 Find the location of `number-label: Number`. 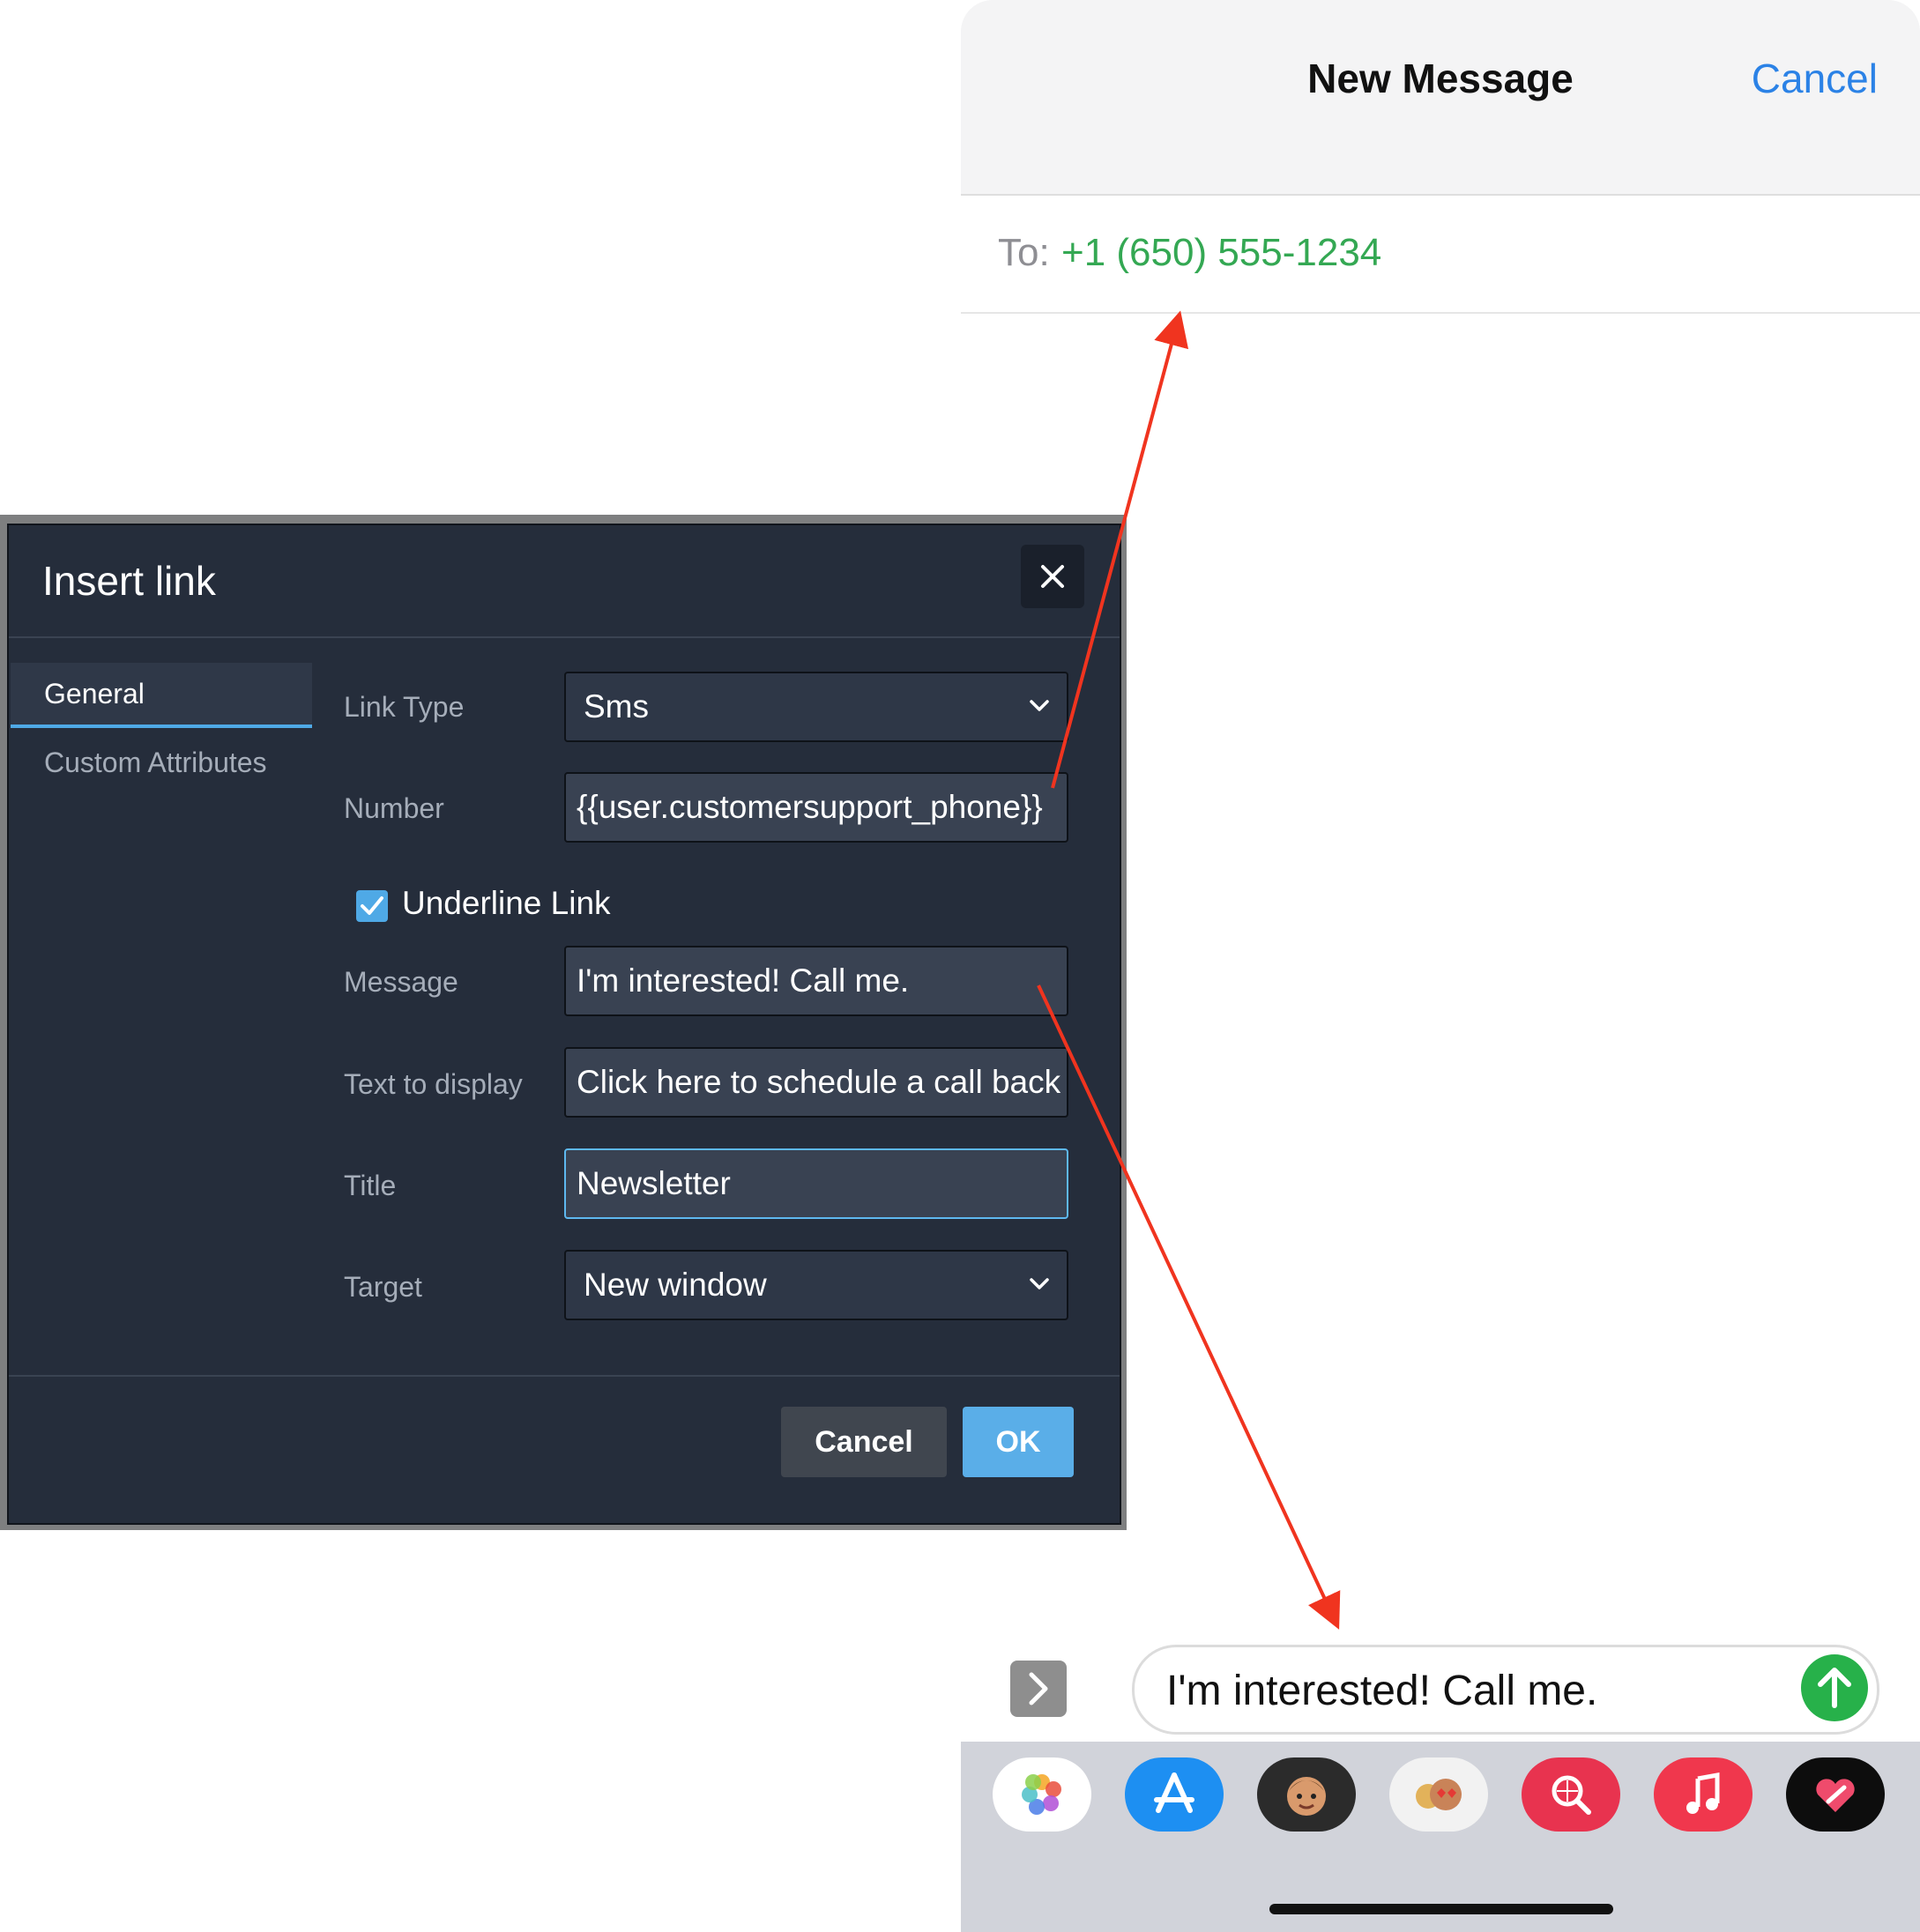

number-label: Number is located at coordinates (394, 808).